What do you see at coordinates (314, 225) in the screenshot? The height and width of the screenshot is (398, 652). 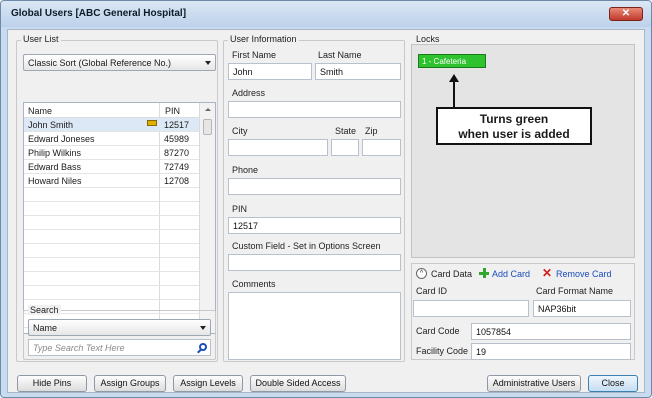 I see `pin-field: 12517` at bounding box center [314, 225].